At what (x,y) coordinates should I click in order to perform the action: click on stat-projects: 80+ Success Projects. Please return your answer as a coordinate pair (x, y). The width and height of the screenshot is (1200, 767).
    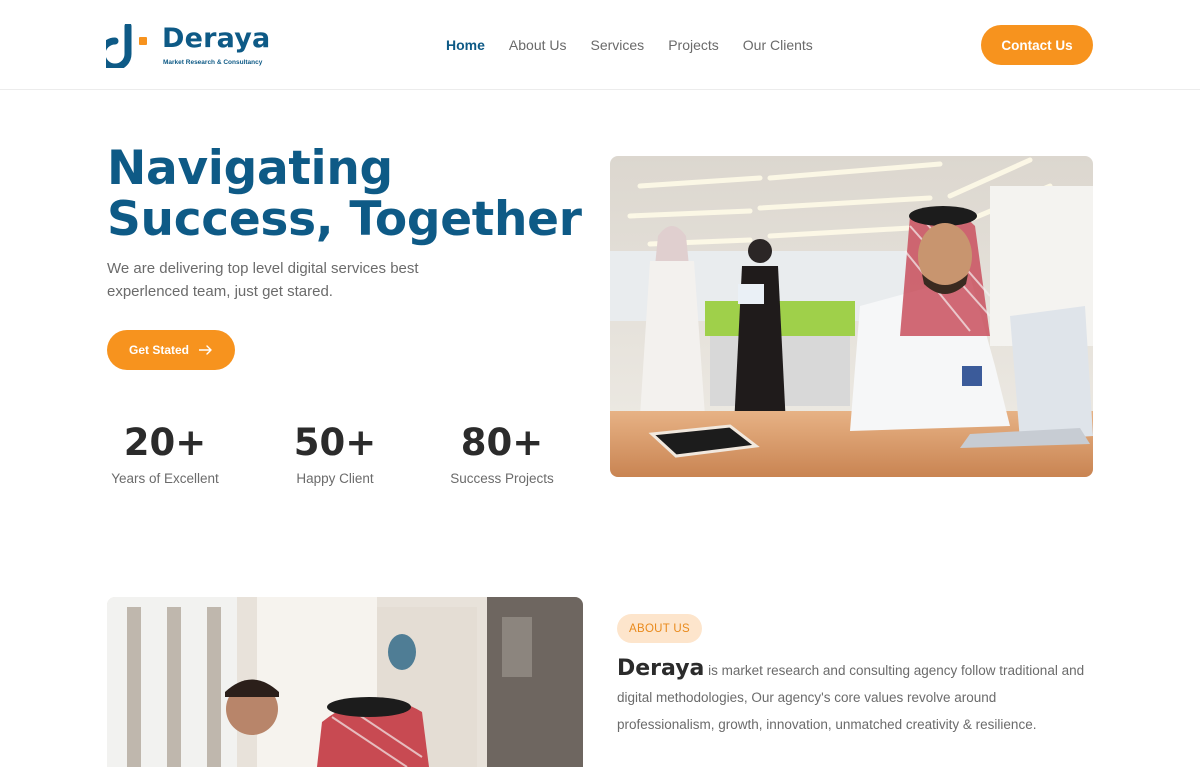
    Looking at the image, I should click on (502, 453).